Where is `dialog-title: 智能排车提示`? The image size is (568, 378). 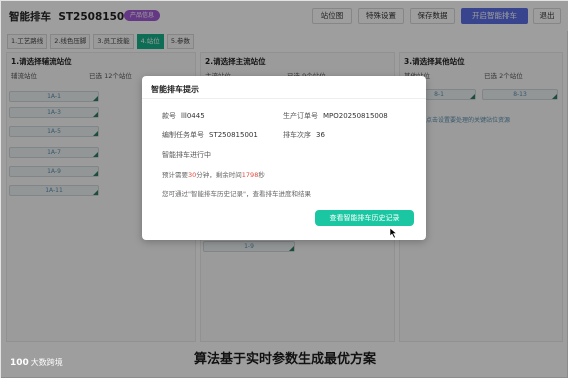
dialog-title: 智能排车提示 is located at coordinates (175, 89).